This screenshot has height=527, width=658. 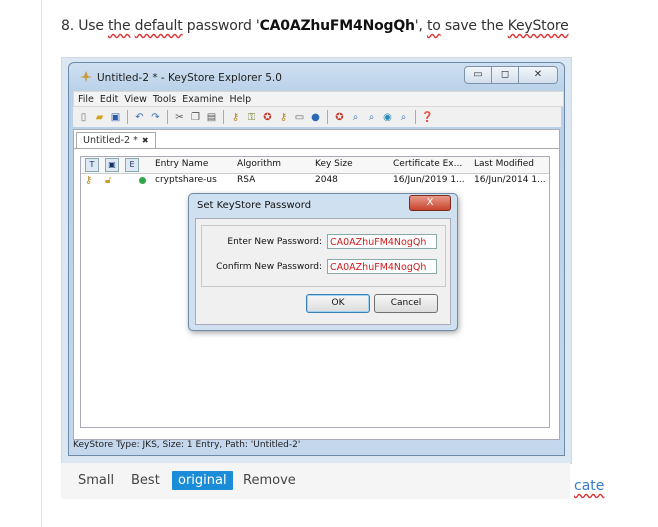 I want to click on close-tab-icon: ✖, so click(x=145, y=140).